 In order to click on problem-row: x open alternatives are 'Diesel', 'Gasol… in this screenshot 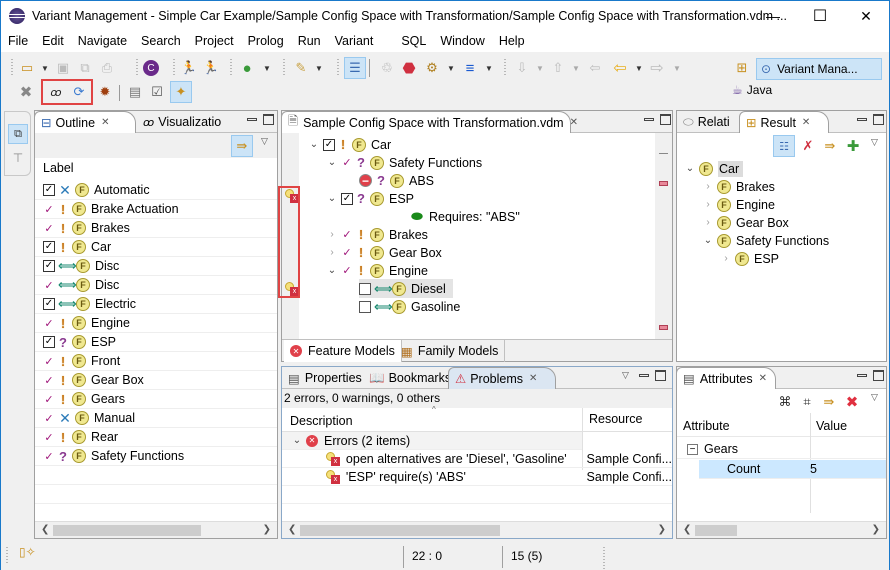, I will do `click(477, 459)`.